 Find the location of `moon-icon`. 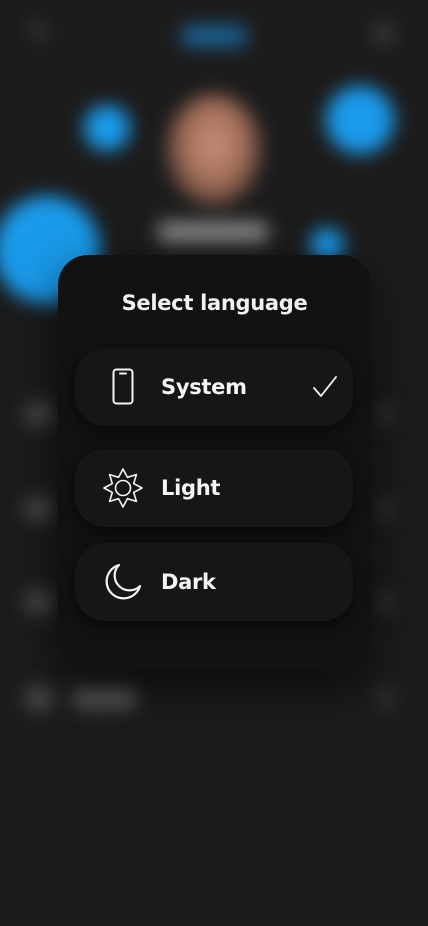

moon-icon is located at coordinates (123, 581).